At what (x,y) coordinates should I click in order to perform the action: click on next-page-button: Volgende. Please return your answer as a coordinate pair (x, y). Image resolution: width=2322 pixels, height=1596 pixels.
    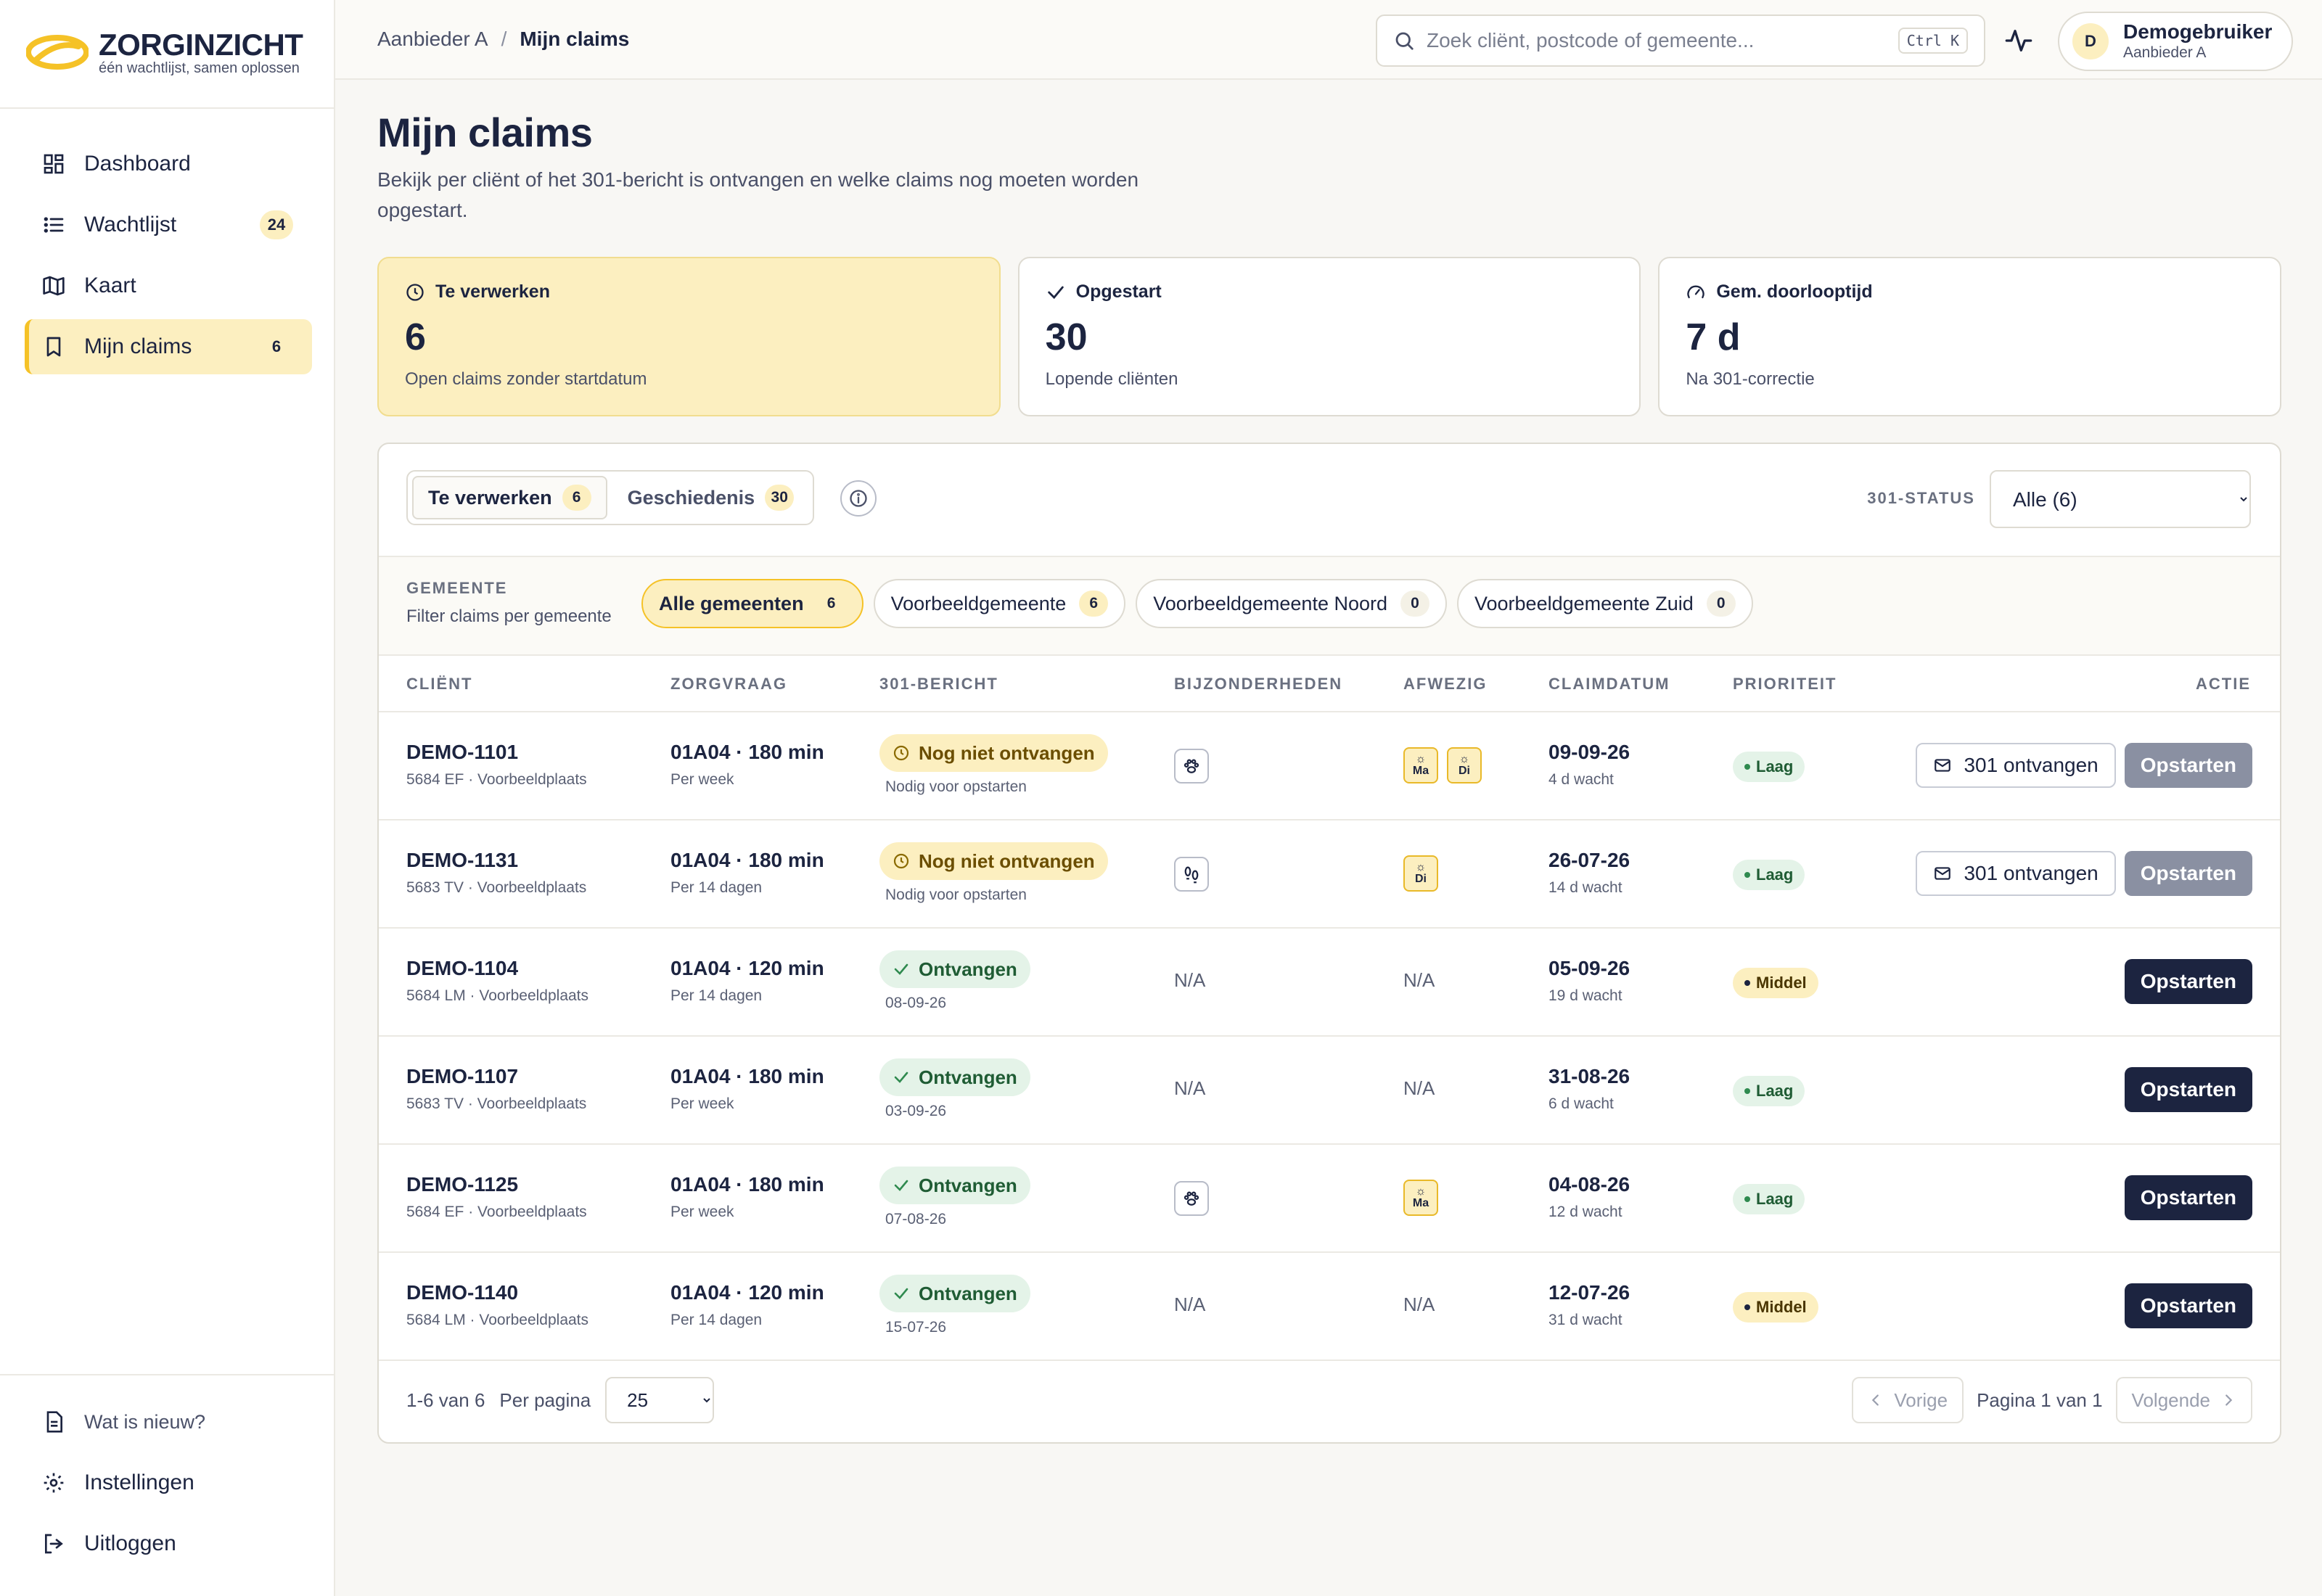
    Looking at the image, I should click on (2183, 1400).